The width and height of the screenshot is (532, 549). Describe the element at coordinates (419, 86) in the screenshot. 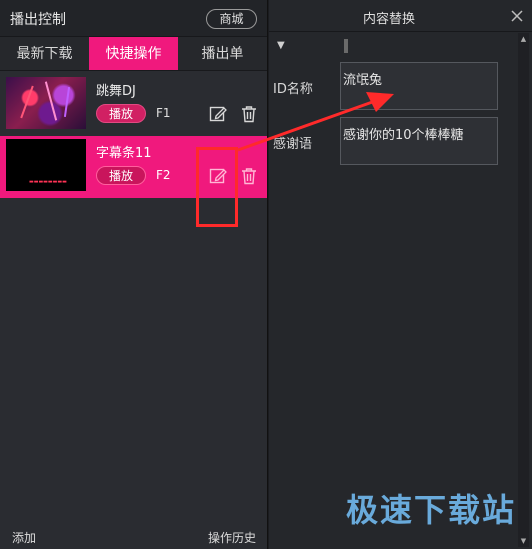

I see `id-name-field: 流氓兔` at that location.